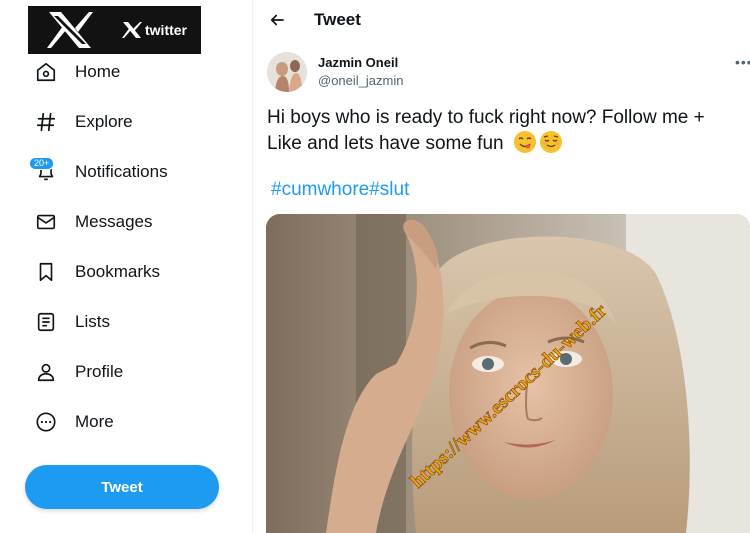 Image resolution: width=750 pixels, height=533 pixels. I want to click on hashtag-row: #cumwhore#slut, so click(340, 190).